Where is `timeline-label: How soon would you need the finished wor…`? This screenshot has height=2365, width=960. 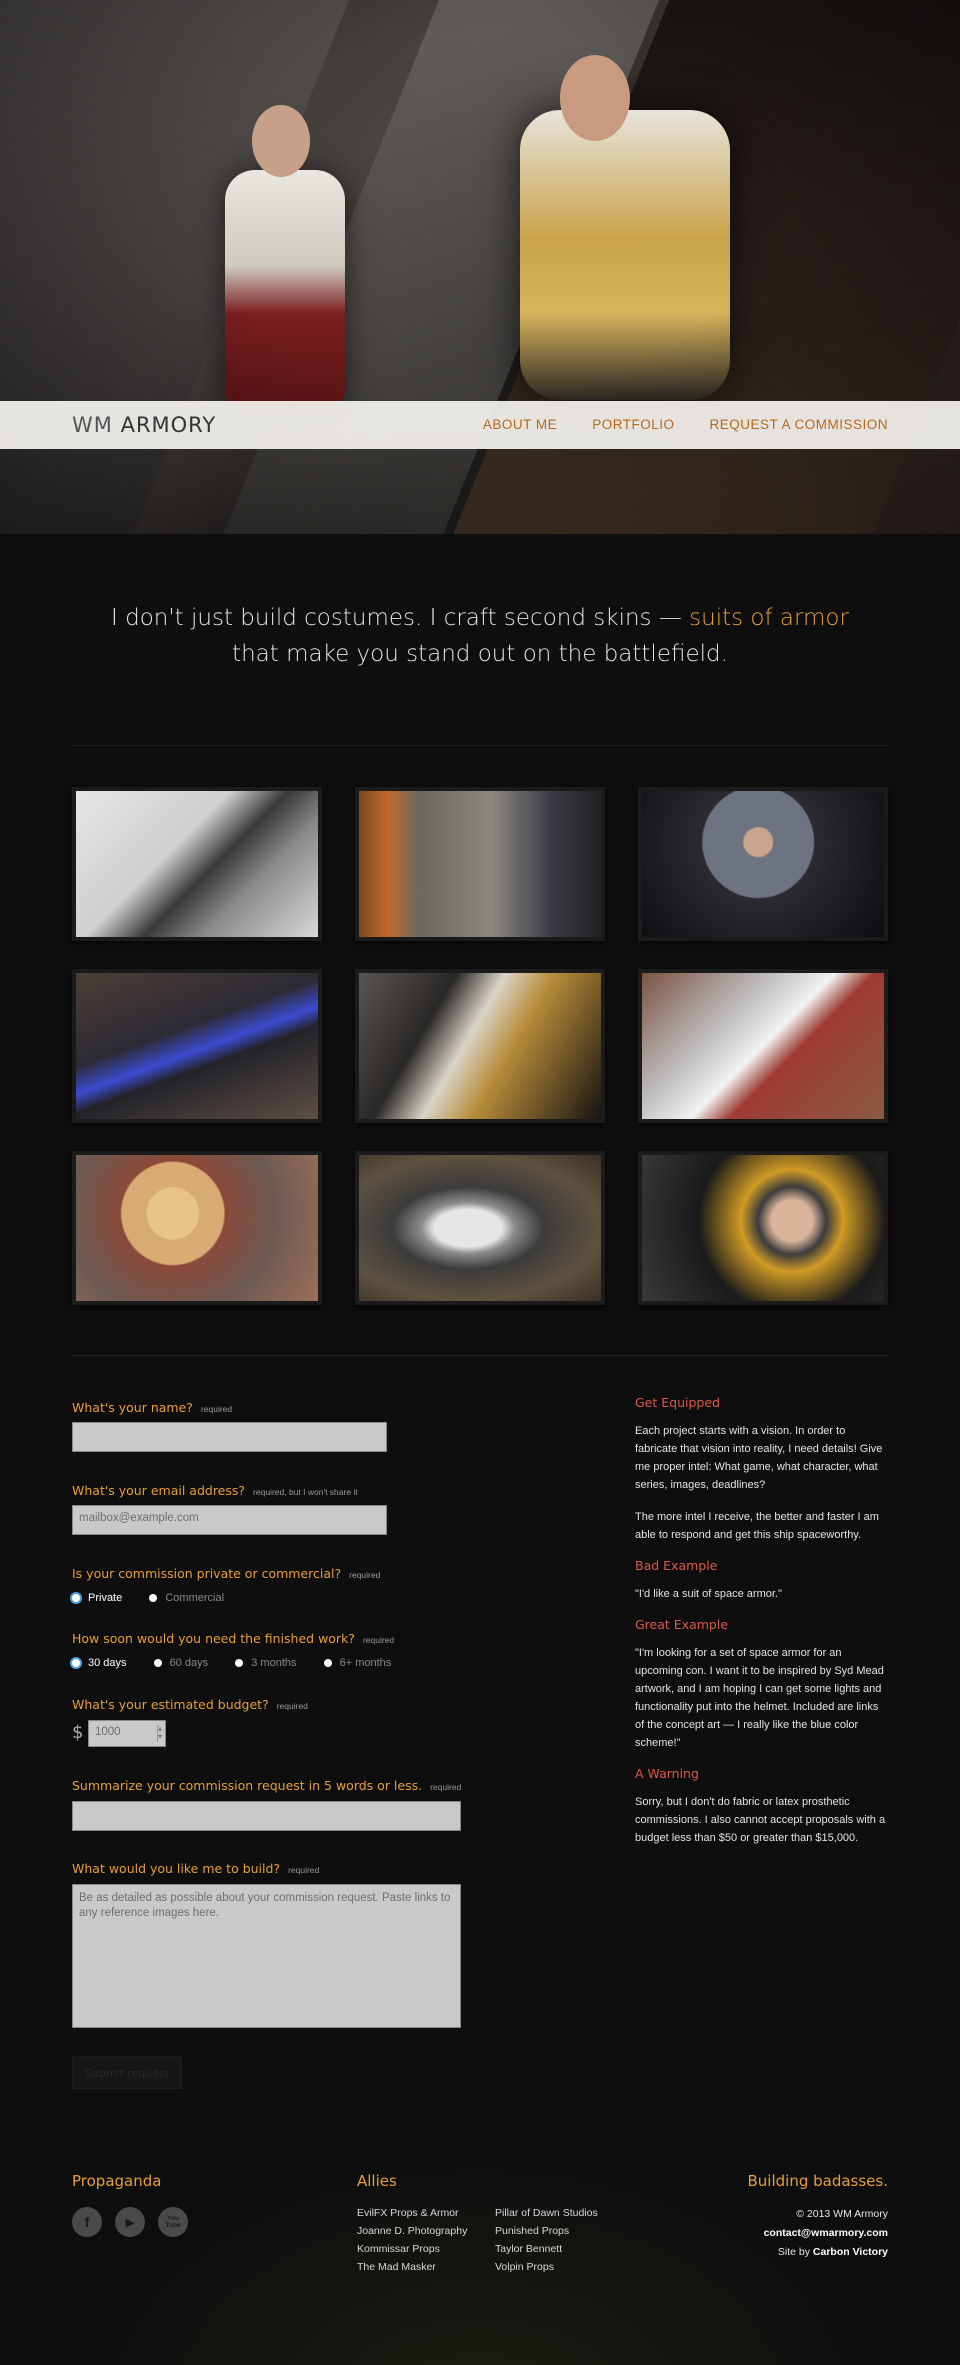 timeline-label: How soon would you need the finished wor… is located at coordinates (233, 1637).